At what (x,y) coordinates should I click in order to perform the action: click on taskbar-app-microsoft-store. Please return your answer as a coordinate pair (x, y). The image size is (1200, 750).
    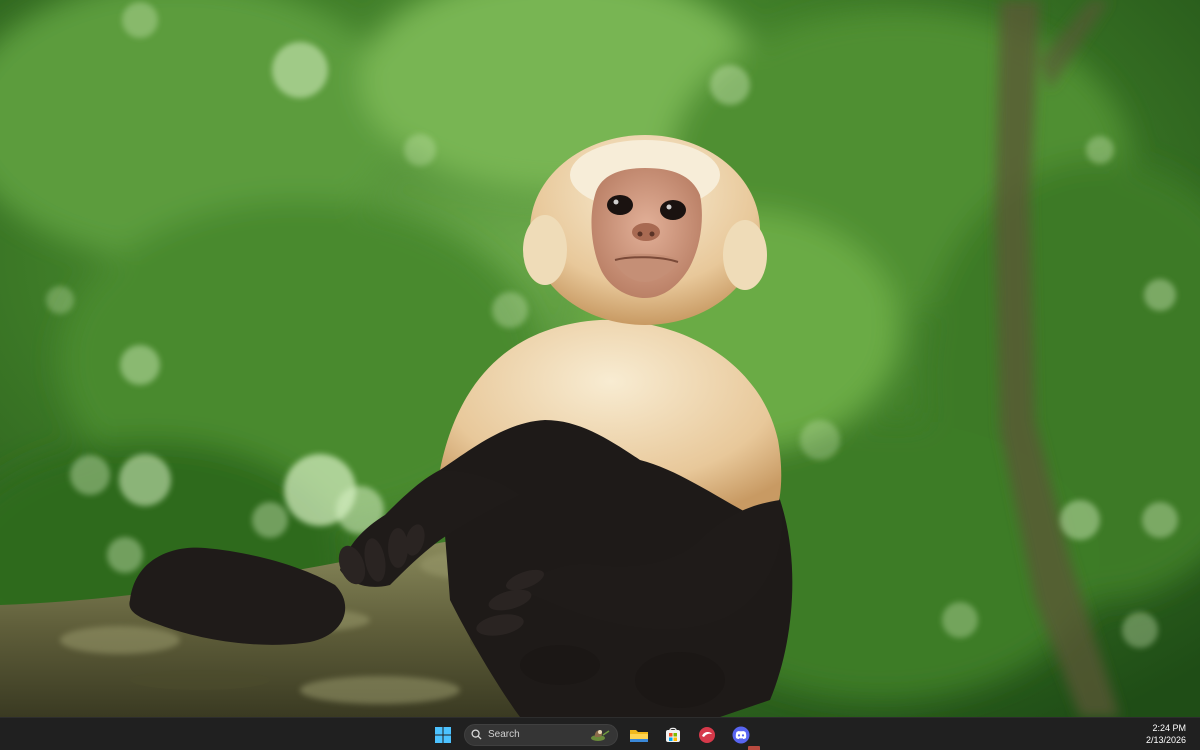
    Looking at the image, I should click on (673, 735).